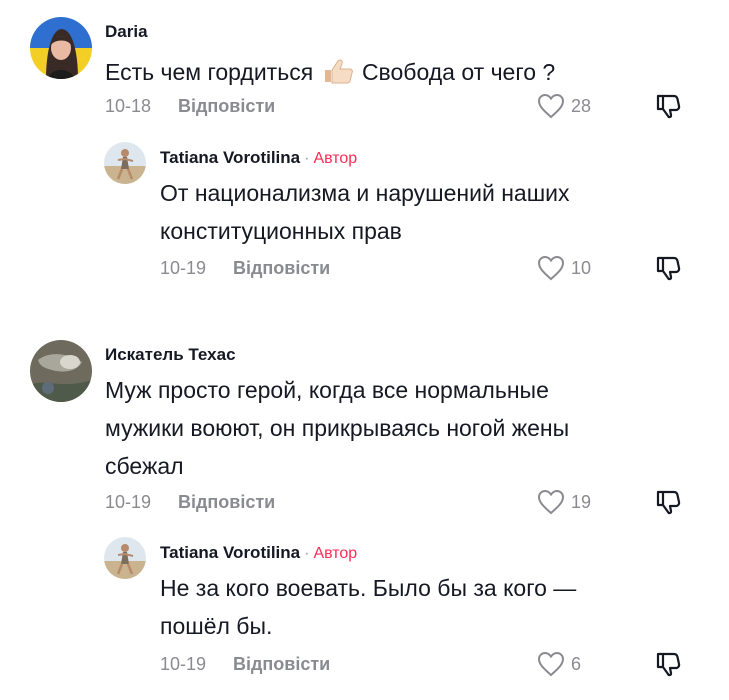 Image resolution: width=729 pixels, height=700 pixels. Describe the element at coordinates (576, 663) in the screenshot. I see `like-count: 6` at that location.